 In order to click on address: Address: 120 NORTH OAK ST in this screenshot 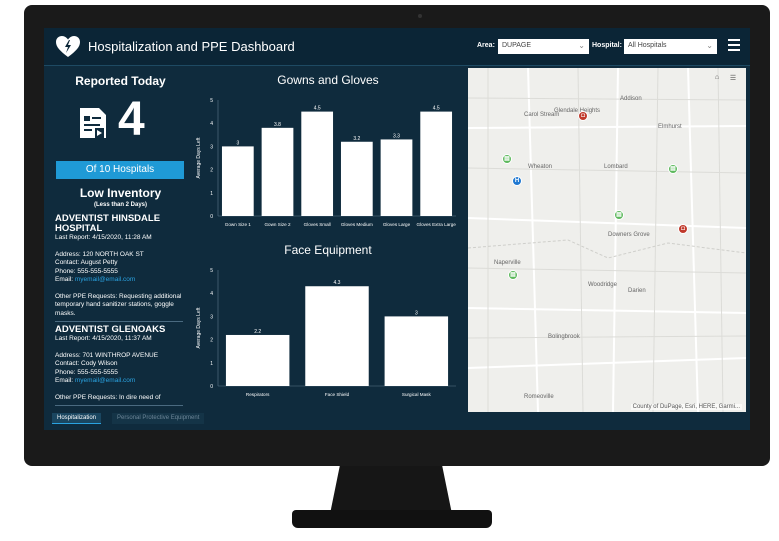, I will do `click(99, 254)`.